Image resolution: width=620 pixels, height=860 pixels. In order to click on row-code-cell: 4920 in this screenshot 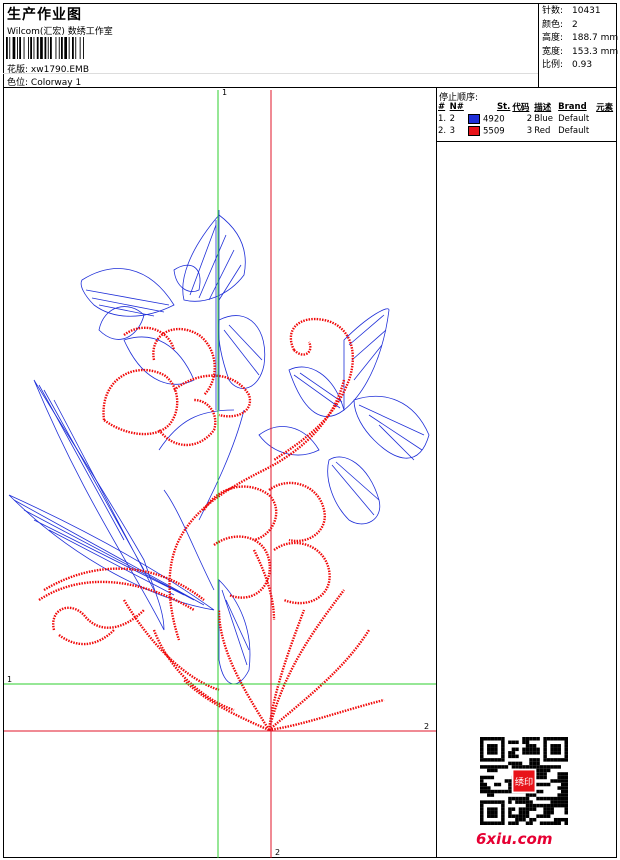, I will do `click(489, 119)`.